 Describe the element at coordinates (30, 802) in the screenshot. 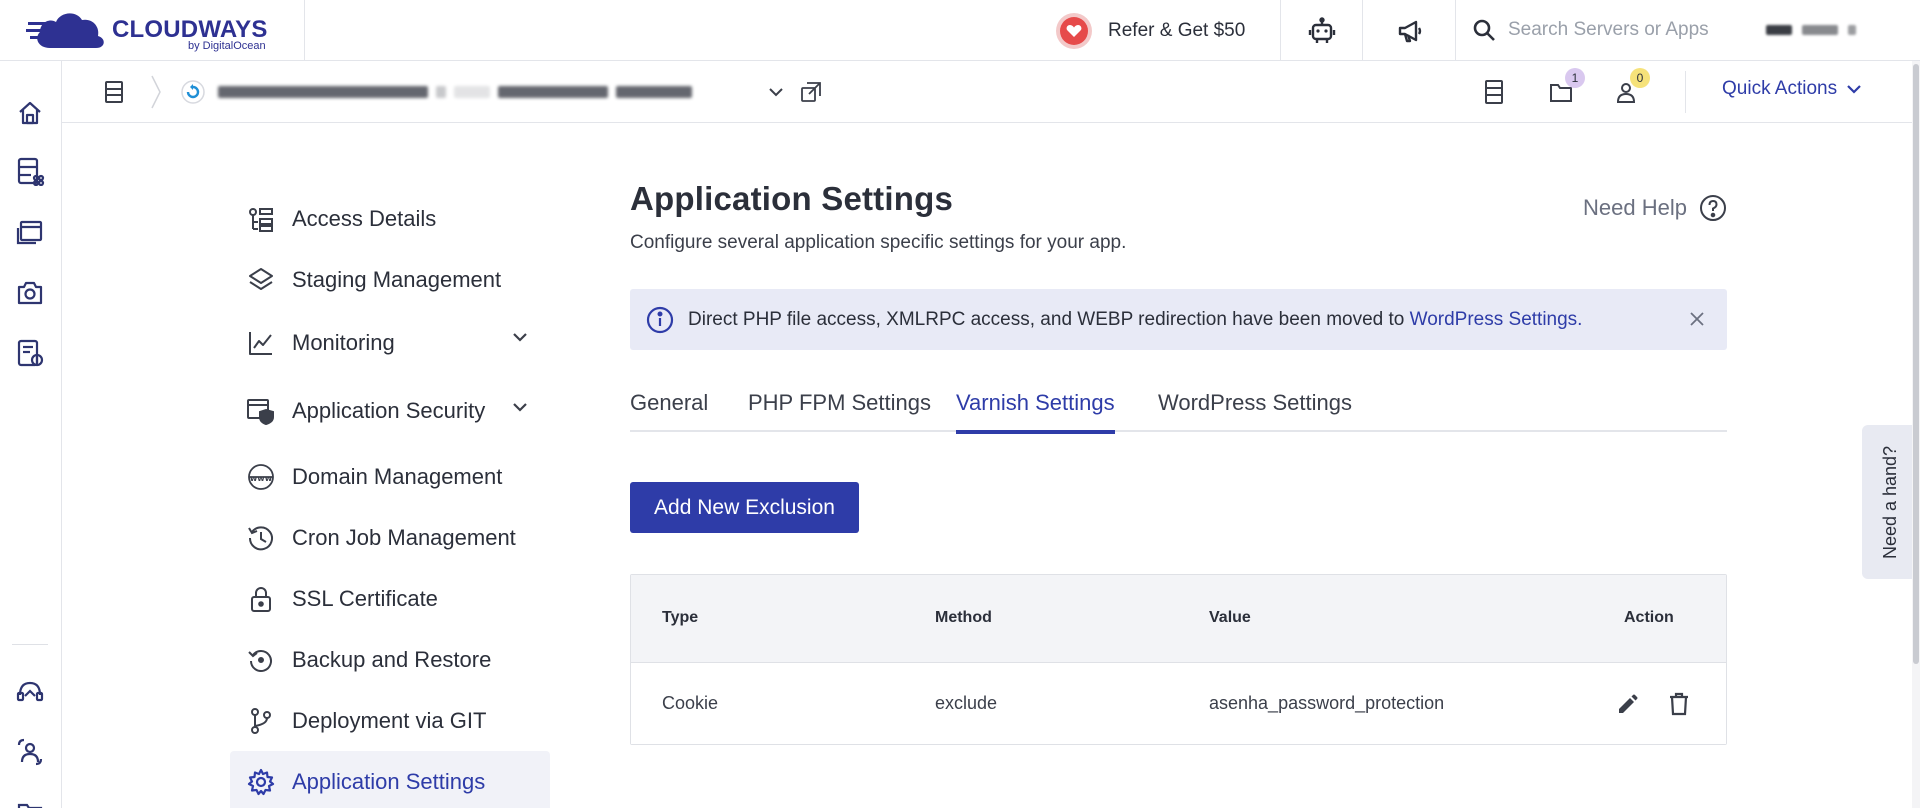

I see `folder-icon` at that location.